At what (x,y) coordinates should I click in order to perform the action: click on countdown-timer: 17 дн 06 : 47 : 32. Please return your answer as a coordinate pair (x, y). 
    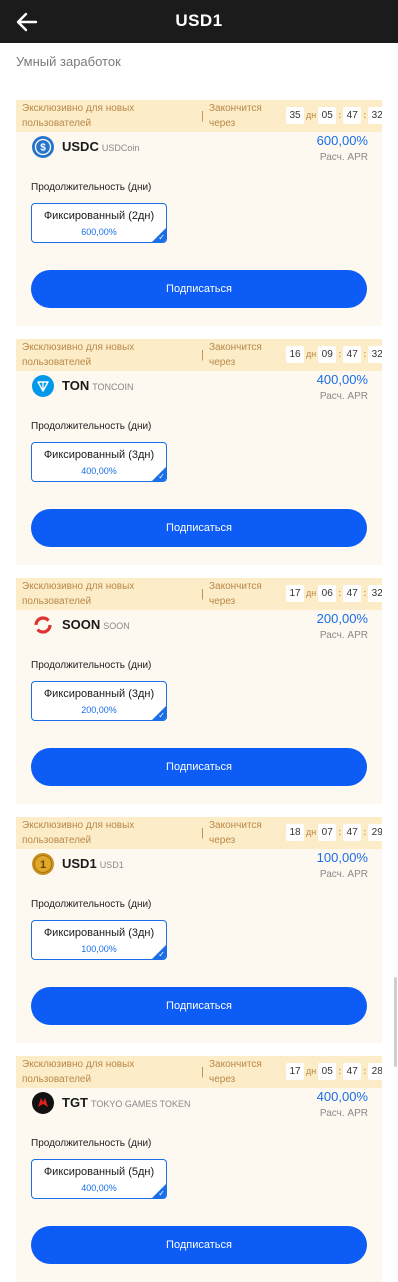
    Looking at the image, I should click on (334, 593).